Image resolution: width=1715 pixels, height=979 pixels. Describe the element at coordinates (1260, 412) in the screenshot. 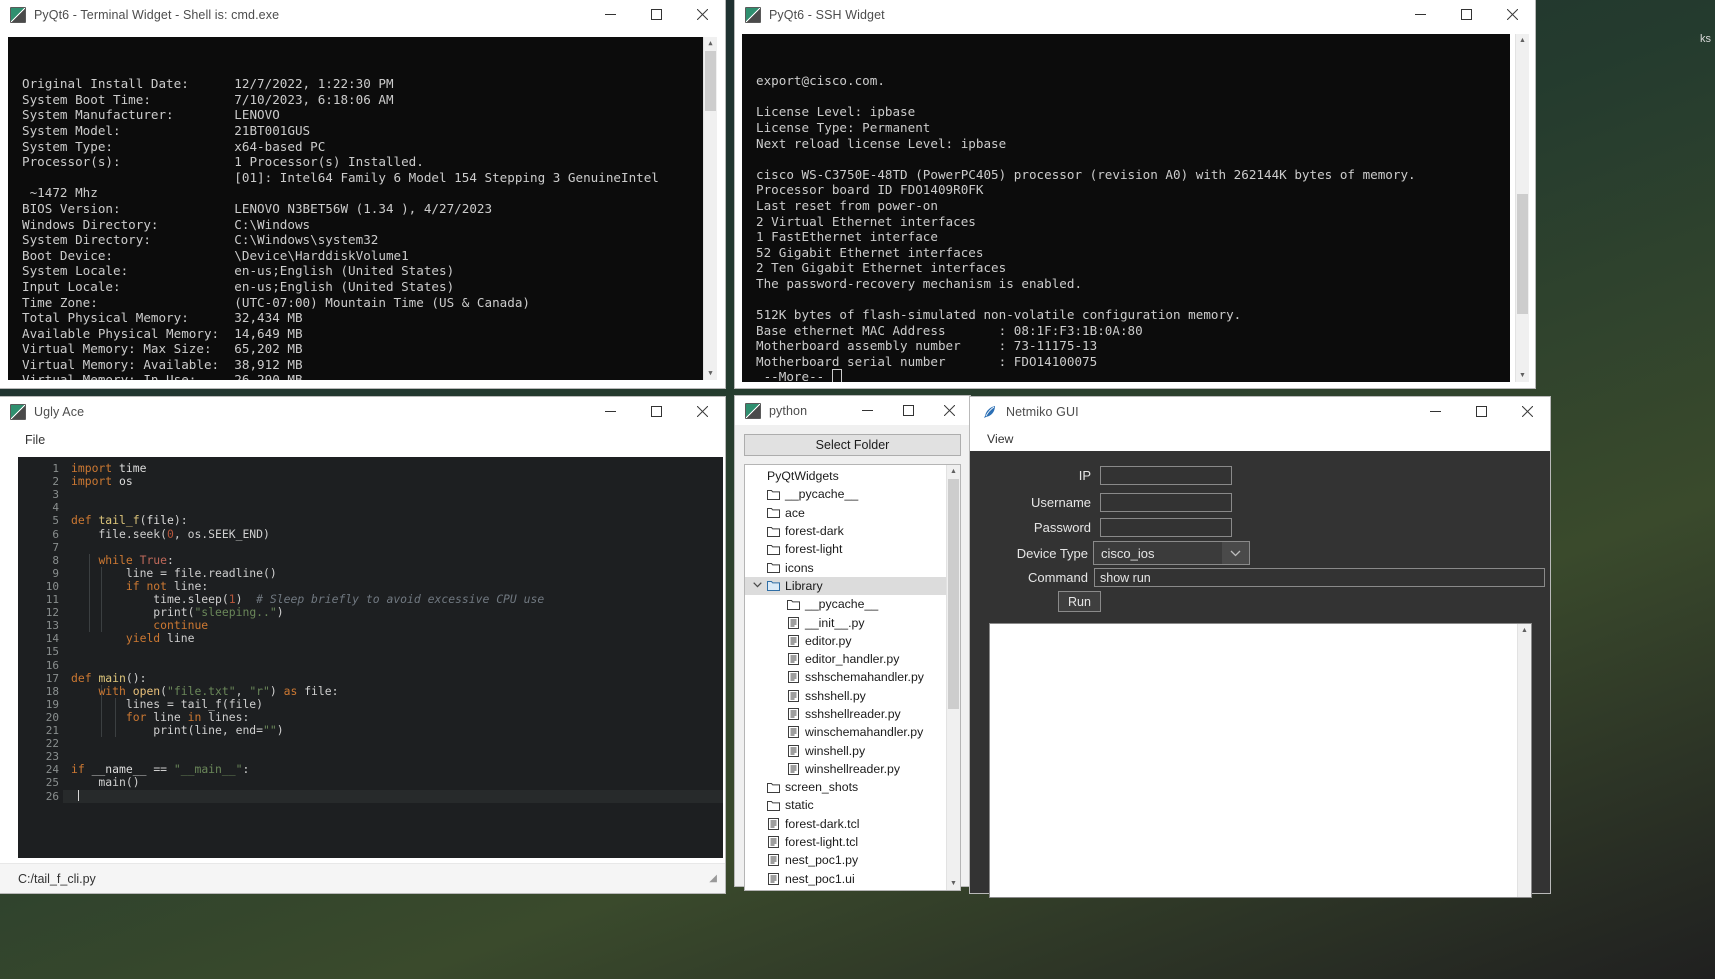

I see `titlebar-netmiko: Netmiko GUI` at that location.